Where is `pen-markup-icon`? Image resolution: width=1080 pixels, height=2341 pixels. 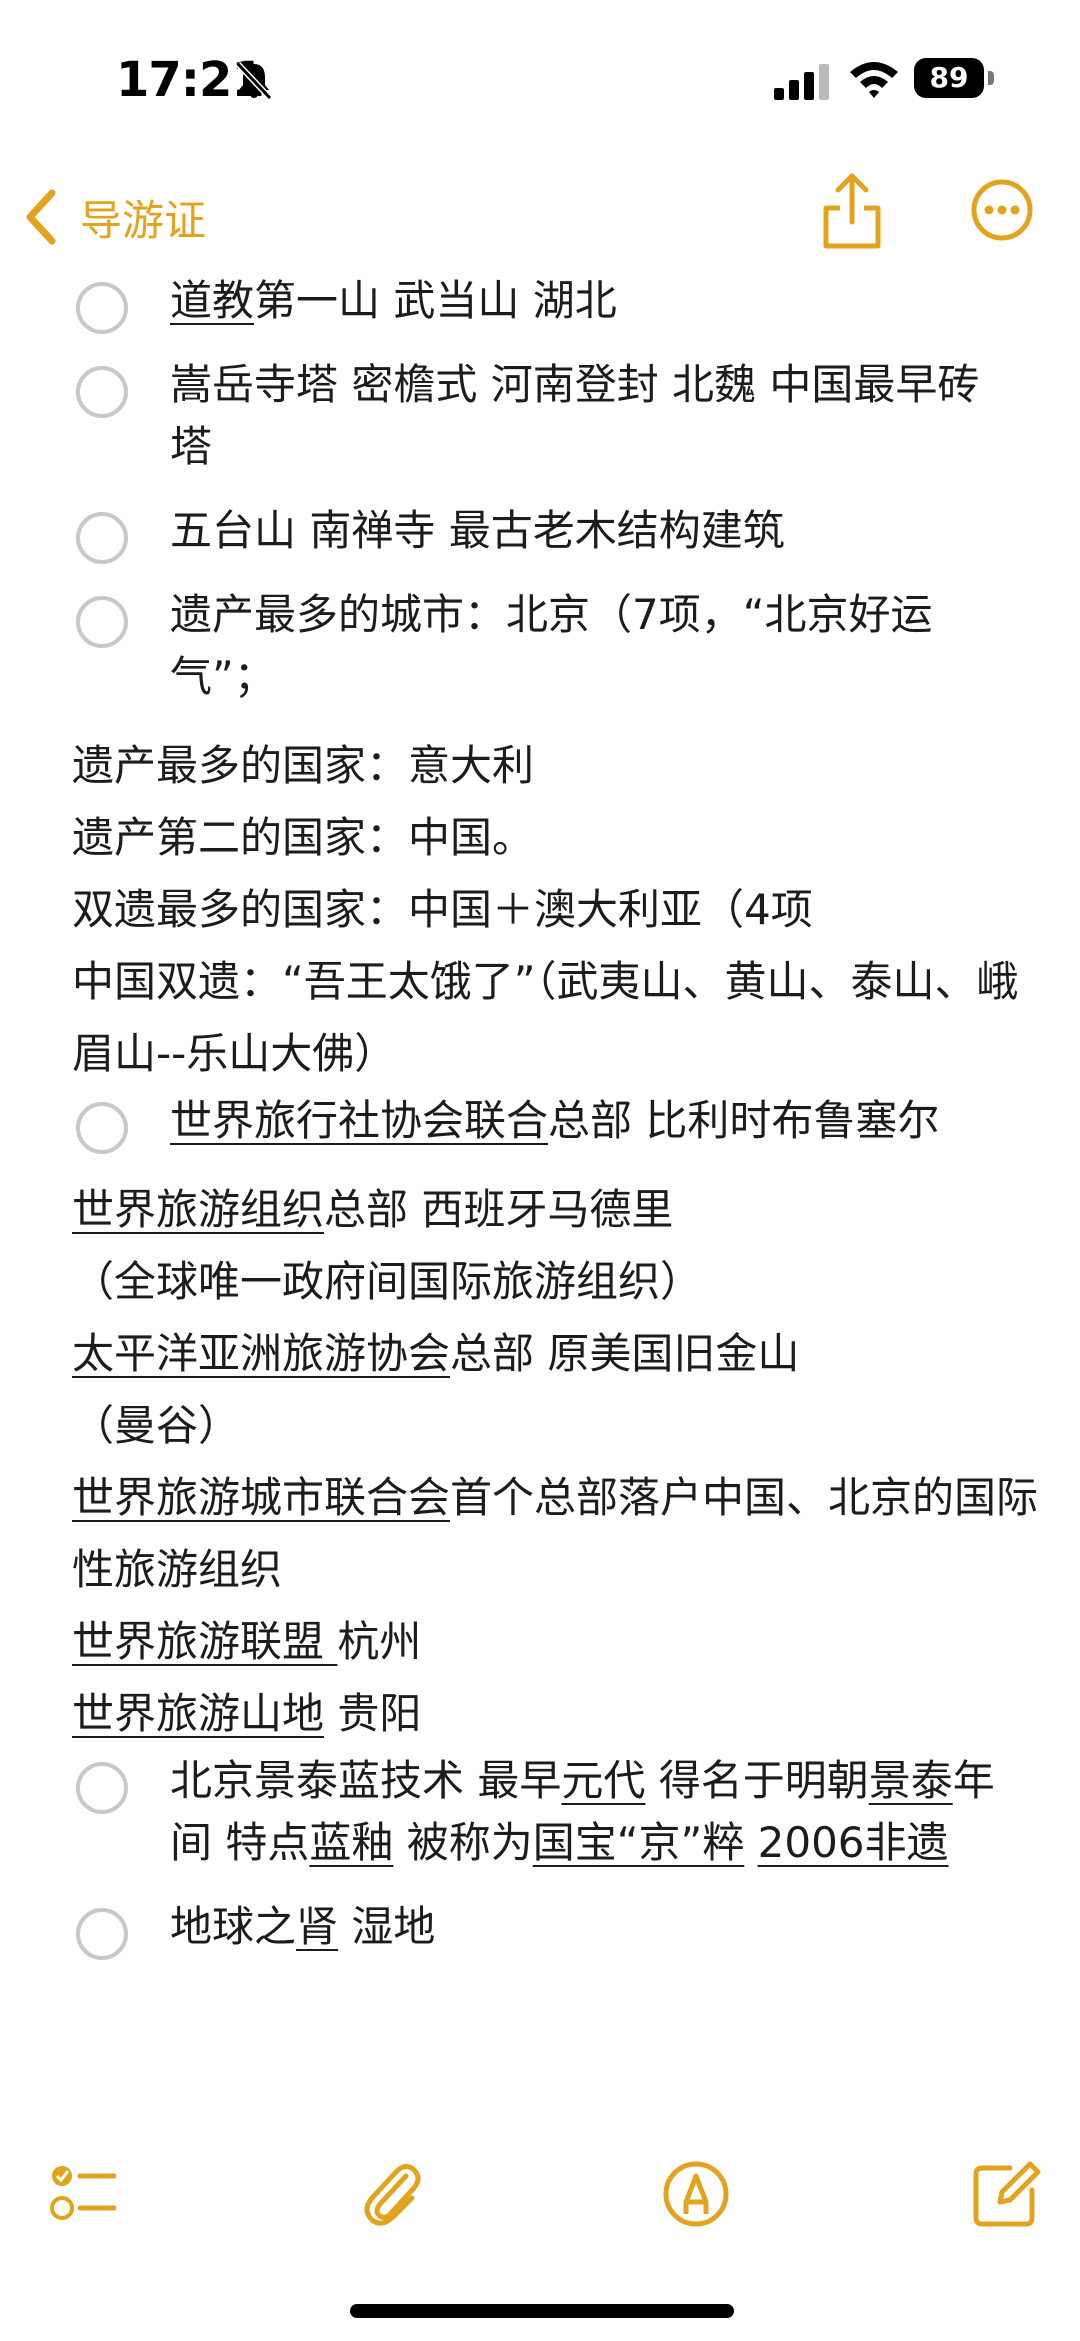
pen-markup-icon is located at coordinates (696, 2194).